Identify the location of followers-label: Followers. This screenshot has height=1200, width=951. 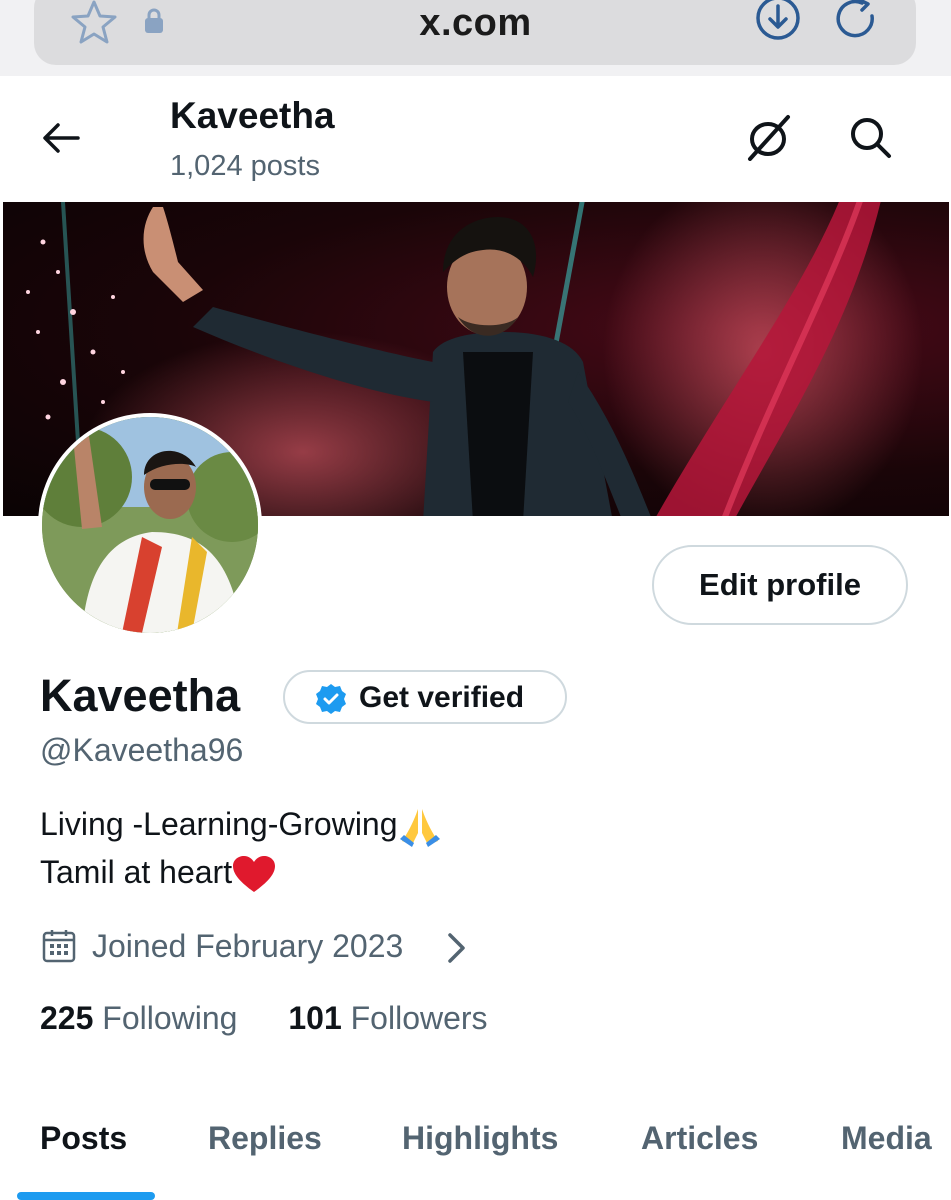
(419, 1018).